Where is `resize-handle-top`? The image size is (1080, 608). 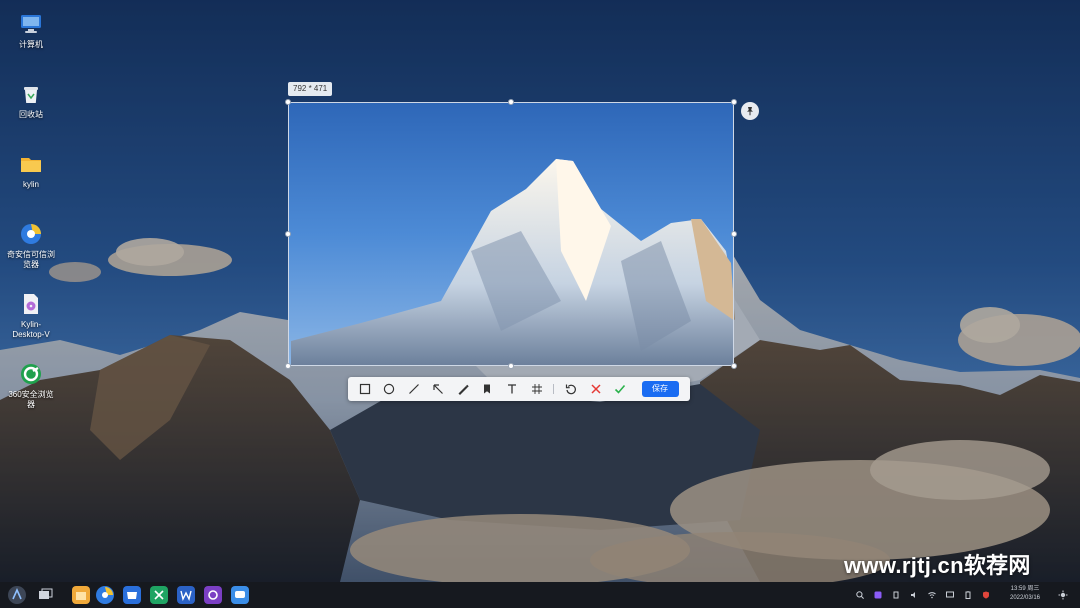
resize-handle-top is located at coordinates (511, 102).